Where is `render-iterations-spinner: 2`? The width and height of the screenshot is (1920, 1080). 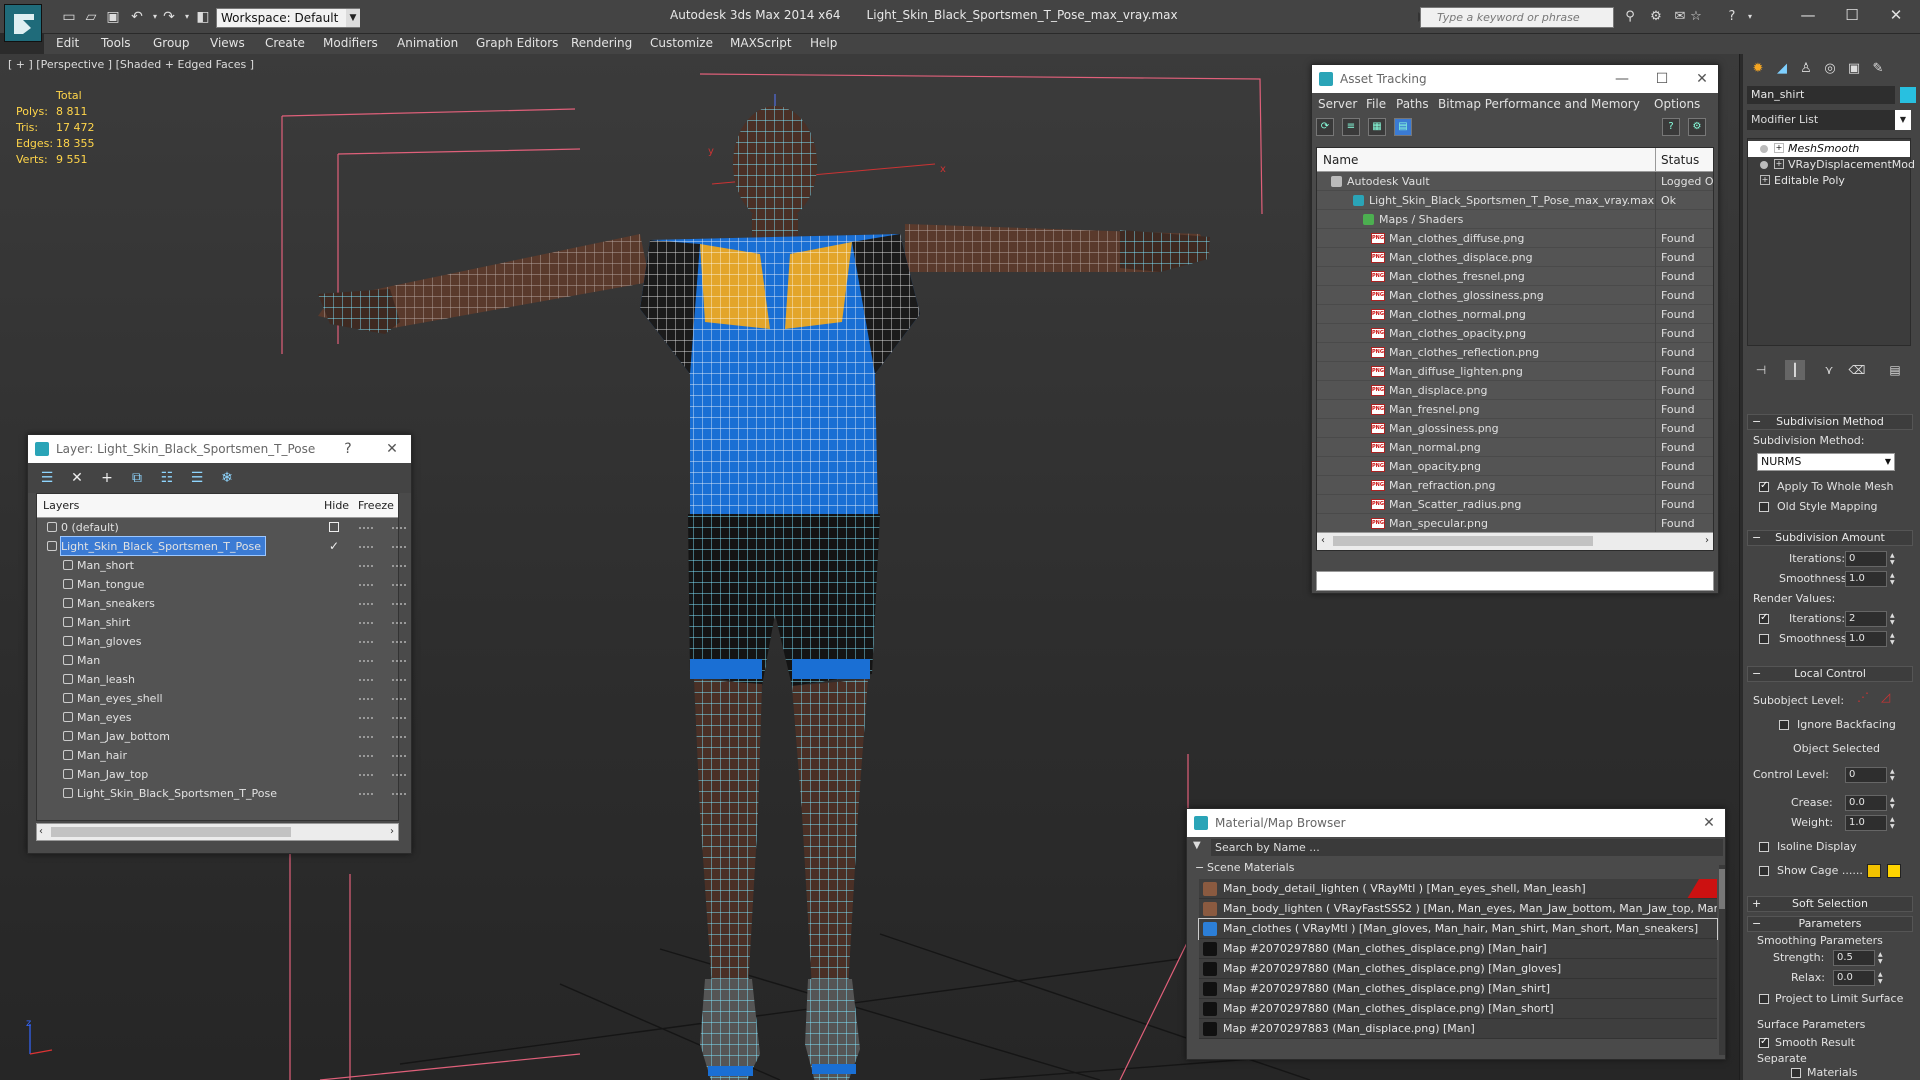 render-iterations-spinner: 2 is located at coordinates (1871, 619).